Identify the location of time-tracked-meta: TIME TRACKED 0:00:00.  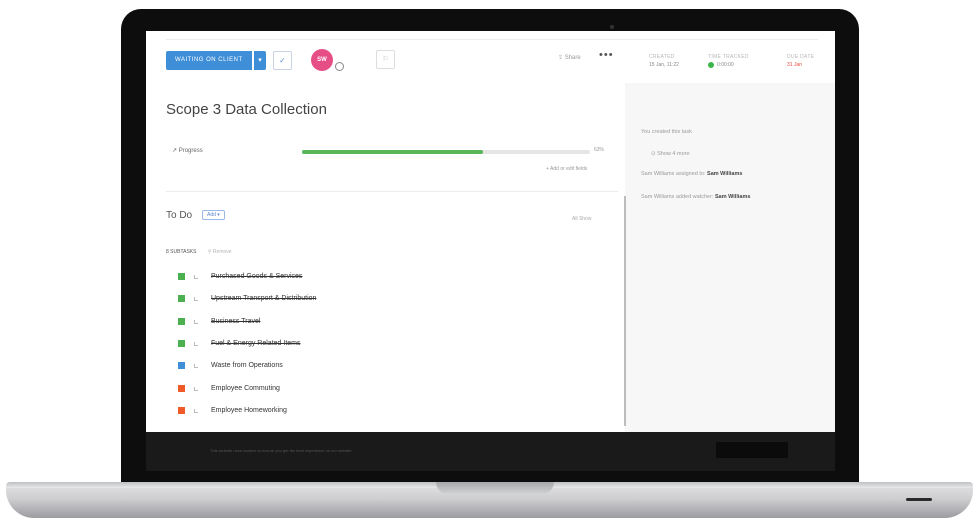
(728, 61).